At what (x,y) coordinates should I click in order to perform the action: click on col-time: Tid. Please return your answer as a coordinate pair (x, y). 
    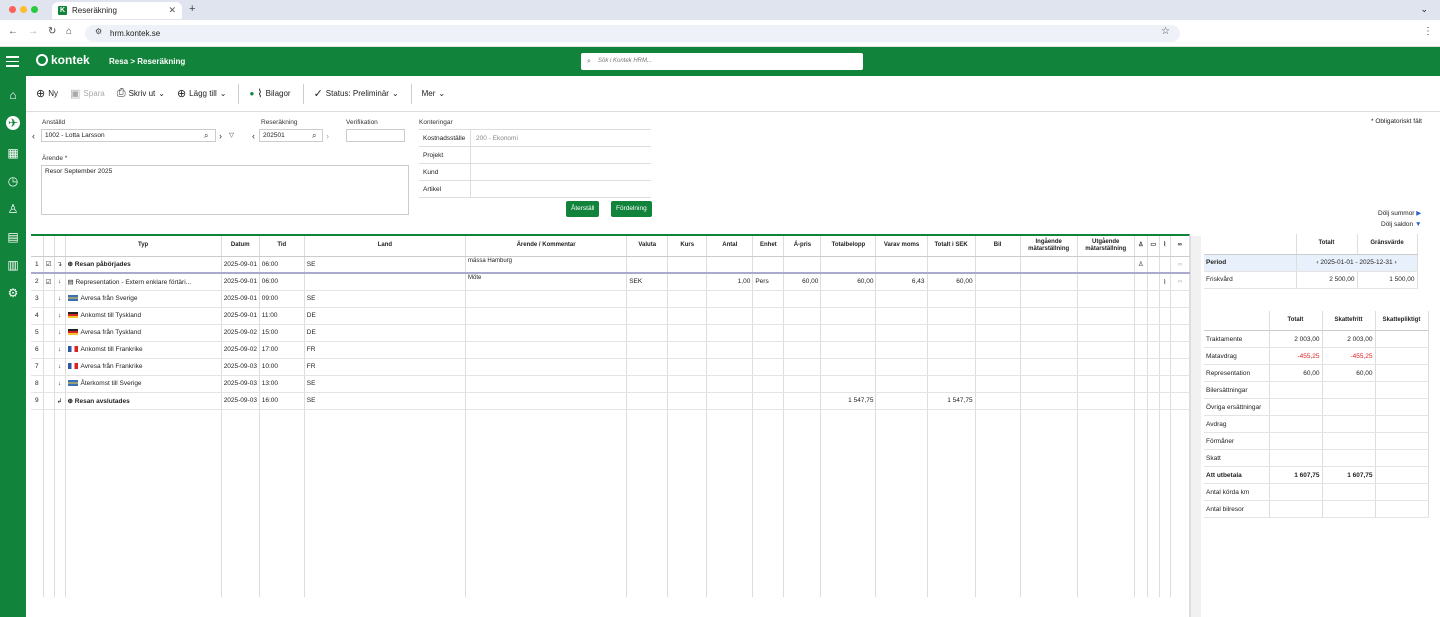
    Looking at the image, I should click on (282, 246).